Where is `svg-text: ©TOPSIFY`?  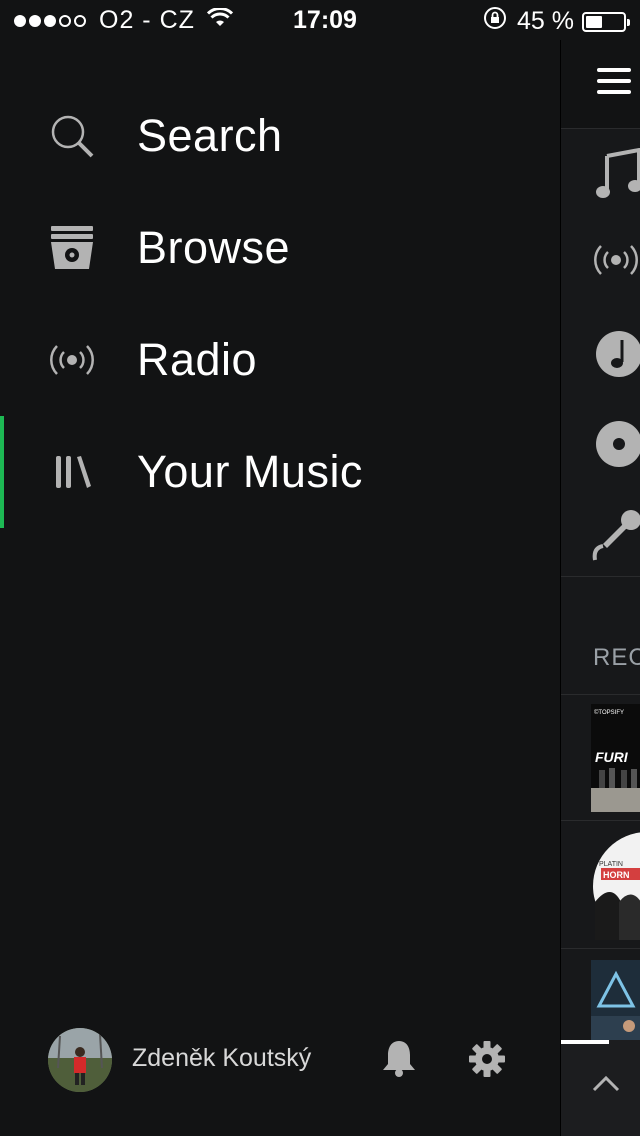 svg-text: ©TOPSIFY is located at coordinates (609, 712).